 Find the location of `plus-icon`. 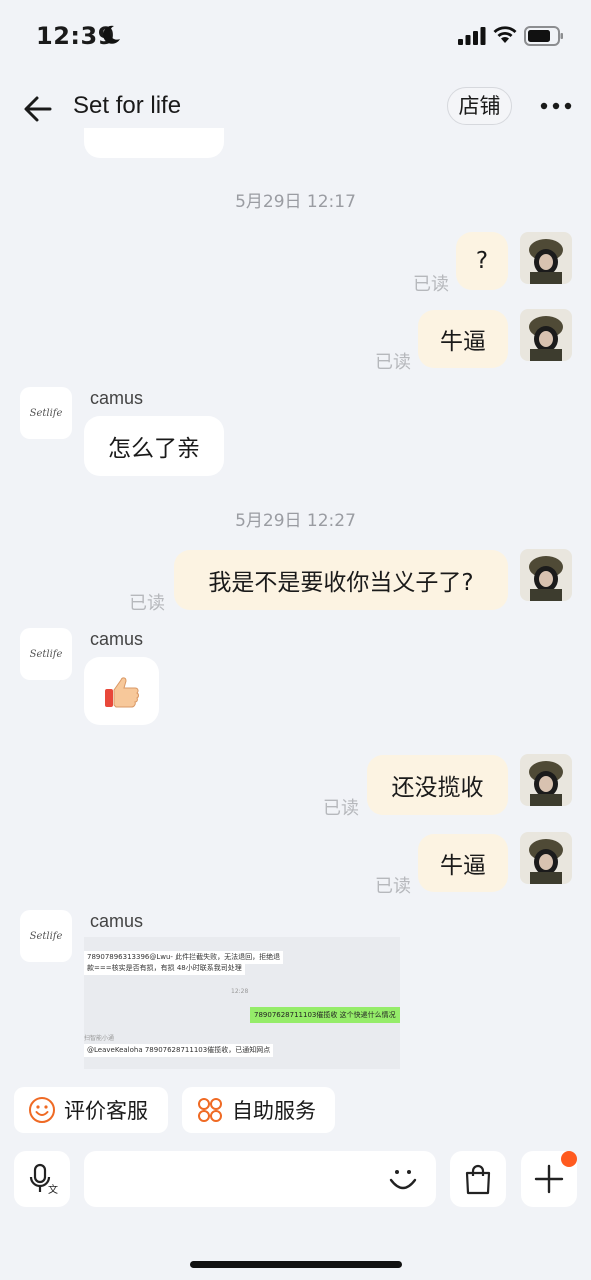

plus-icon is located at coordinates (549, 1179).